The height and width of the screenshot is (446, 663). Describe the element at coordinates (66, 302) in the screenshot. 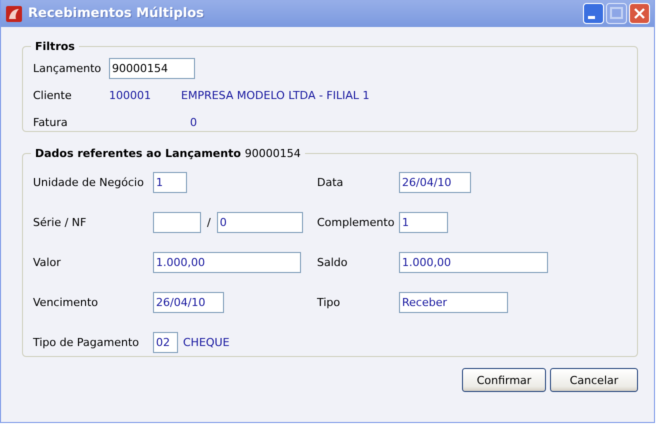

I see `field-label: Vencimento` at that location.